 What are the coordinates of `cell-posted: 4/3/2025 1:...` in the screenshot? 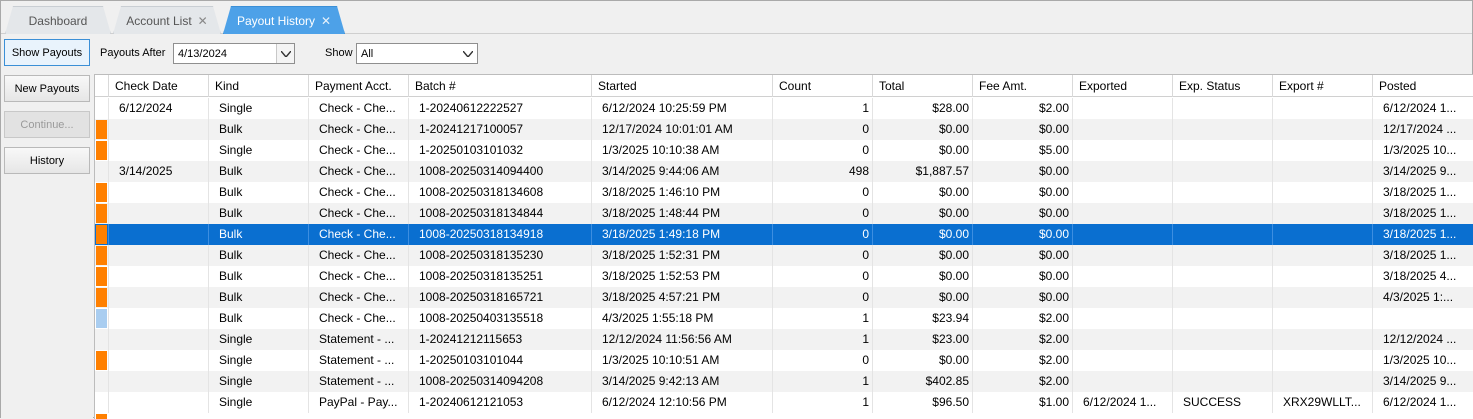 It's located at (1418, 297).